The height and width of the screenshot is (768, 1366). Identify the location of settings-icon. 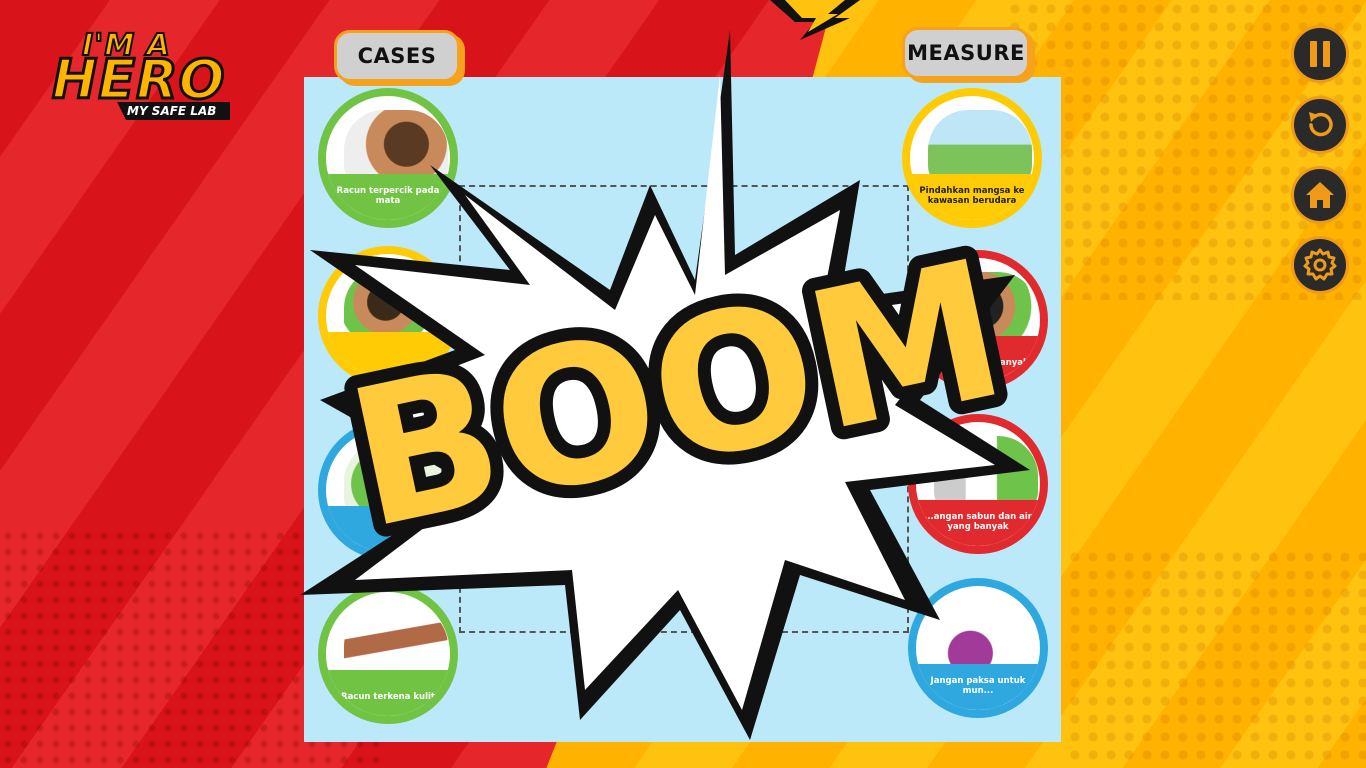
(1320, 264).